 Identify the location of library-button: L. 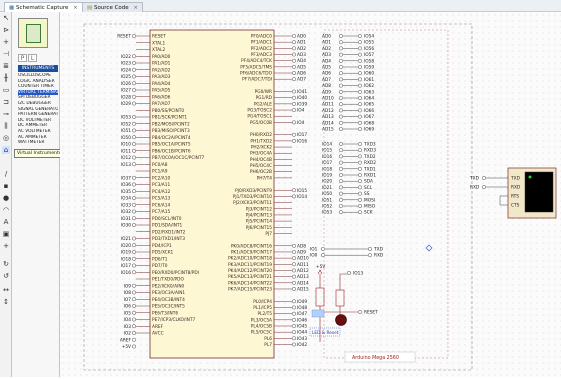
(32, 58).